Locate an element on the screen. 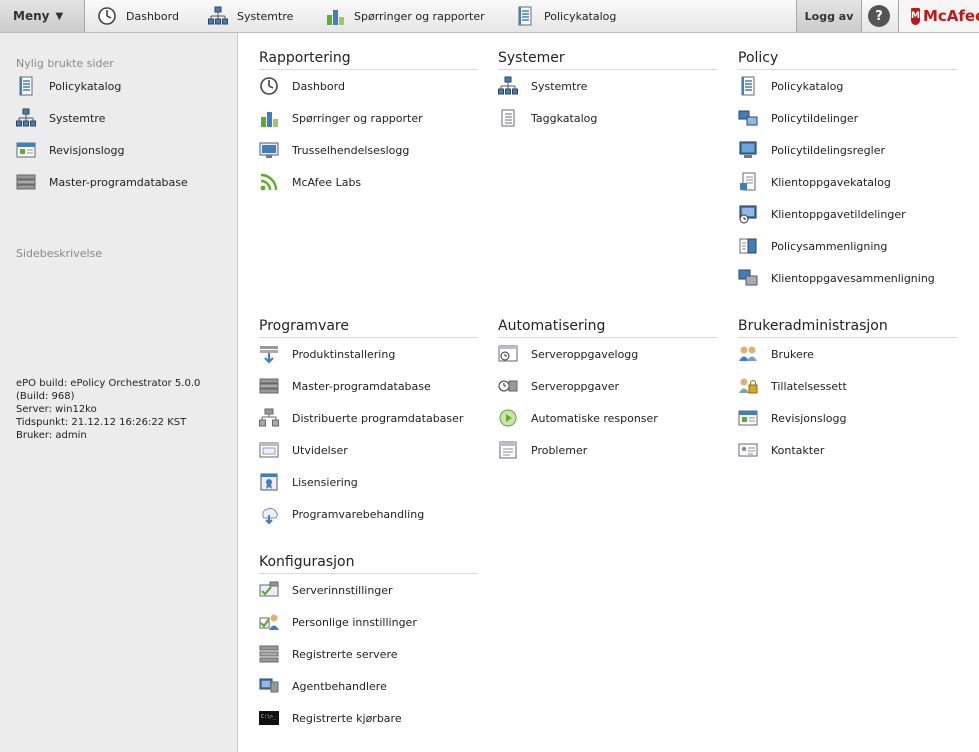 This screenshot has height=752, width=979. topnav-label: Spørringer og rapporter is located at coordinates (419, 16).